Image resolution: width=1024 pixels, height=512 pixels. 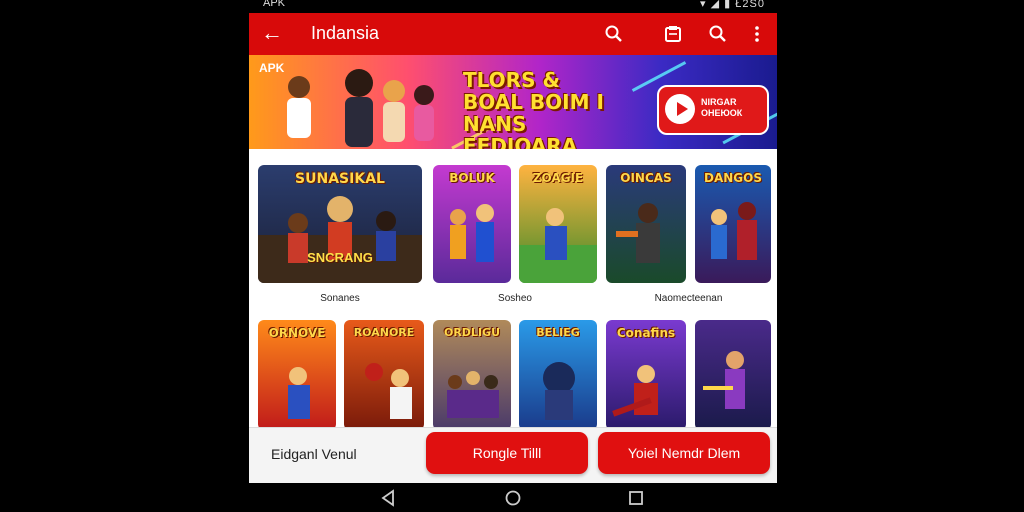 I want to click on back-triangle-icon, so click(x=388, y=498).